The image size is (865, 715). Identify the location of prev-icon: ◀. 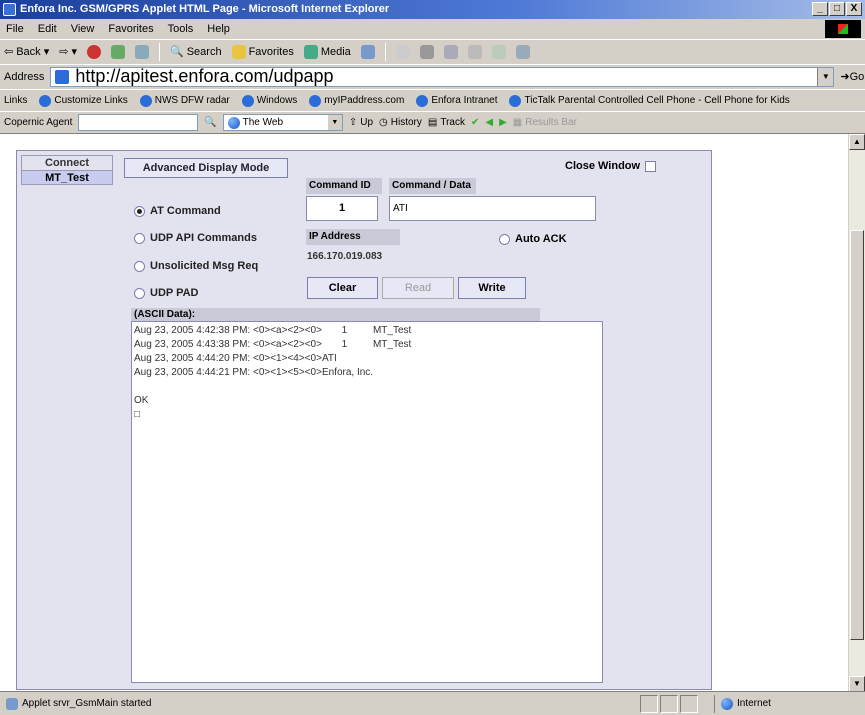
(489, 122).